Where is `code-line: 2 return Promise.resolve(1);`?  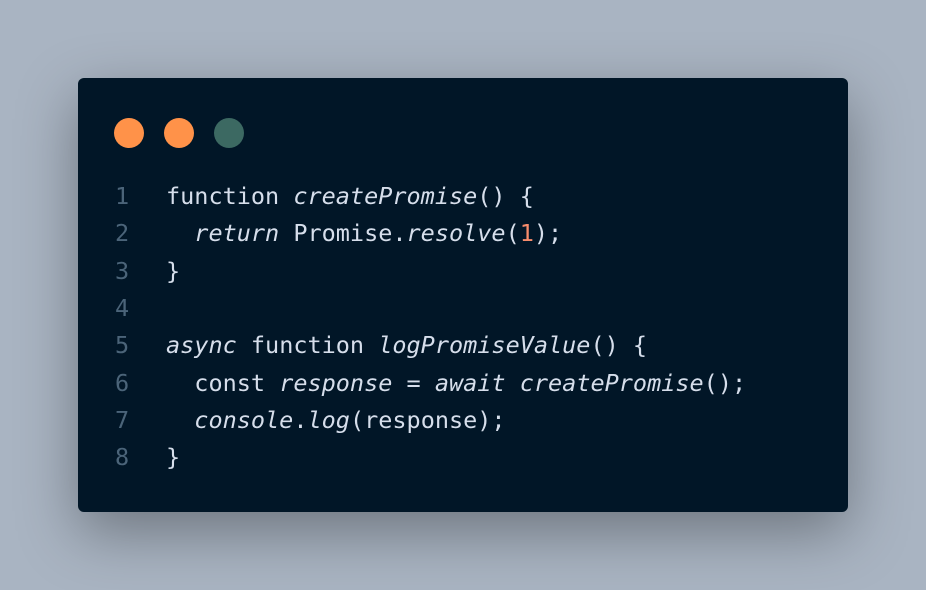
code-line: 2 return Promise.resolve(1); is located at coordinates (463, 233).